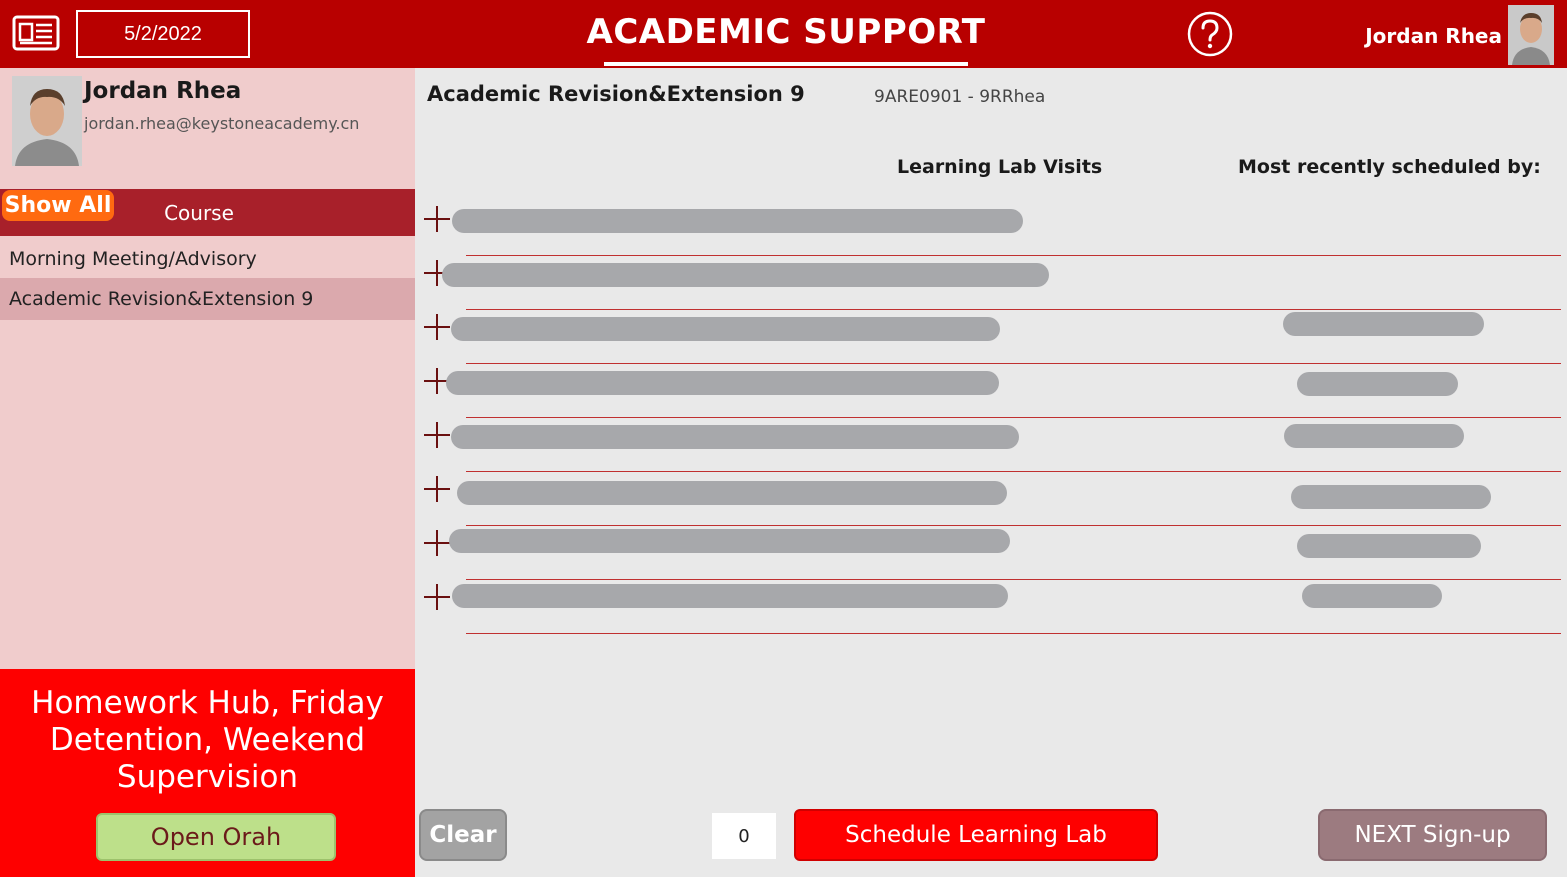 This screenshot has width=1567, height=877. What do you see at coordinates (207, 299) in the screenshot?
I see `course-item-academic-revision: Academic Revision&Extension 9` at bounding box center [207, 299].